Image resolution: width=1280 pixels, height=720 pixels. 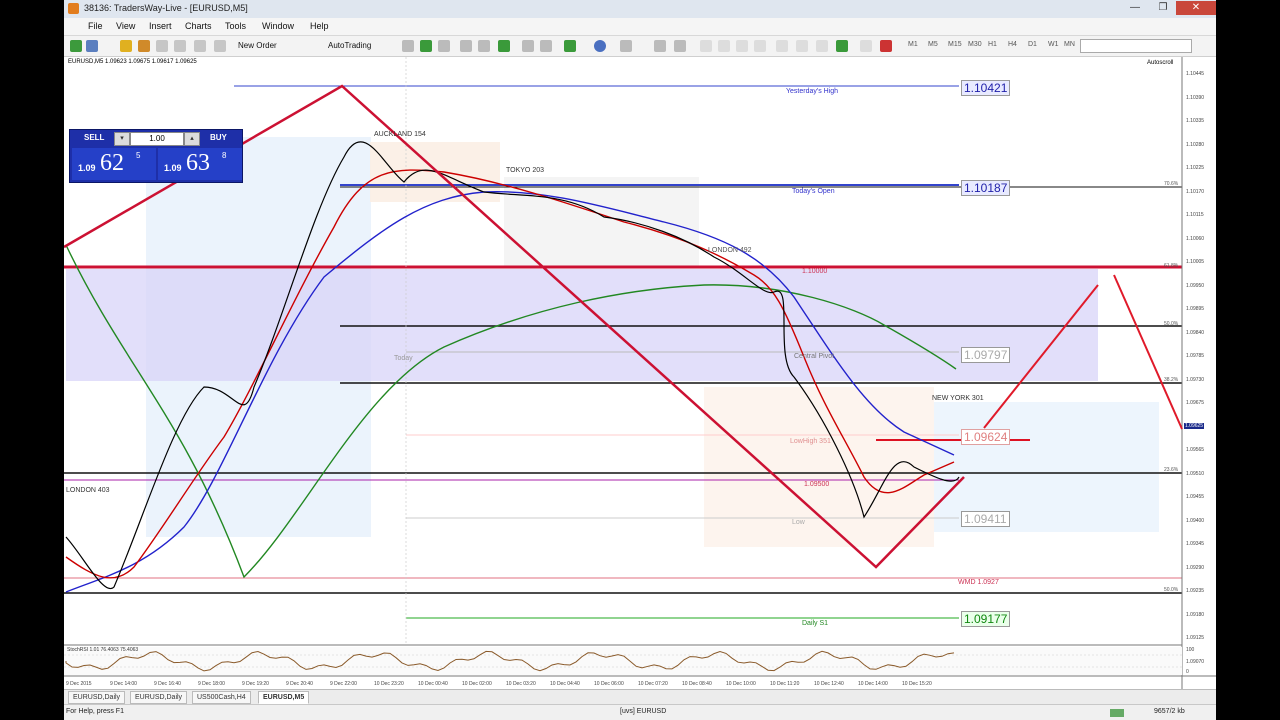 What do you see at coordinates (484, 46) in the screenshot?
I see `zoom-out-icon` at bounding box center [484, 46].